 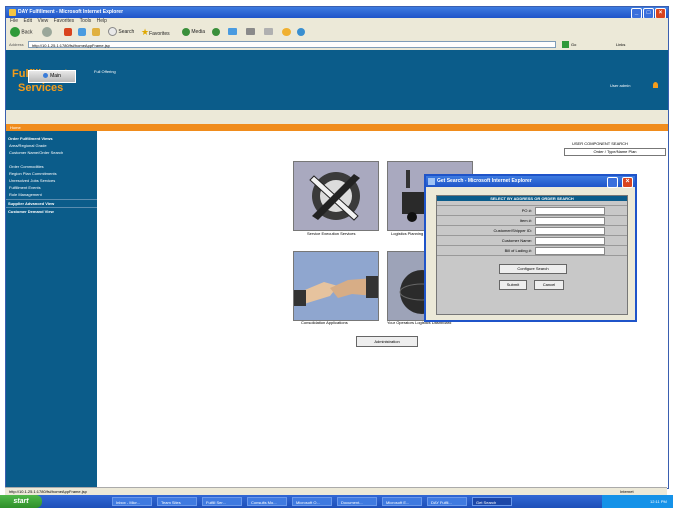 I want to click on form-divider, so click(x=532, y=255).